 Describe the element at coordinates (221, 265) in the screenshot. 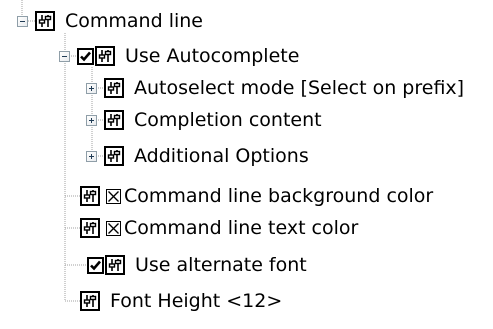

I see `tree-item-label: Use alternate font` at that location.